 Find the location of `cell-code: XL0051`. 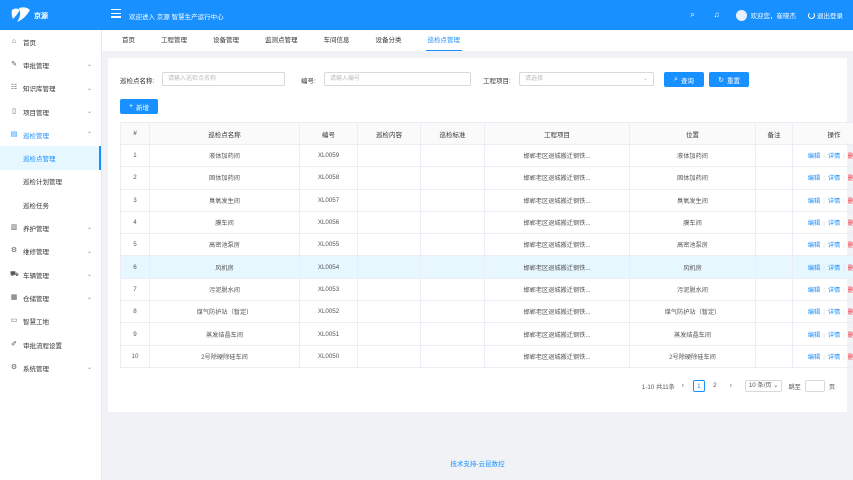

cell-code: XL0051 is located at coordinates (328, 334).